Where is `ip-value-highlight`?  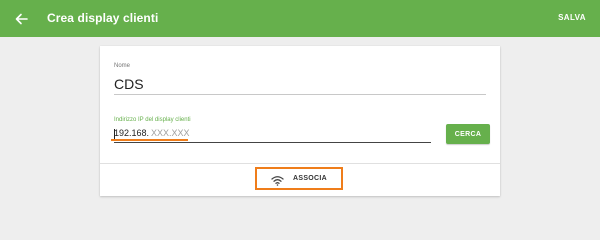
ip-value-highlight is located at coordinates (149, 140).